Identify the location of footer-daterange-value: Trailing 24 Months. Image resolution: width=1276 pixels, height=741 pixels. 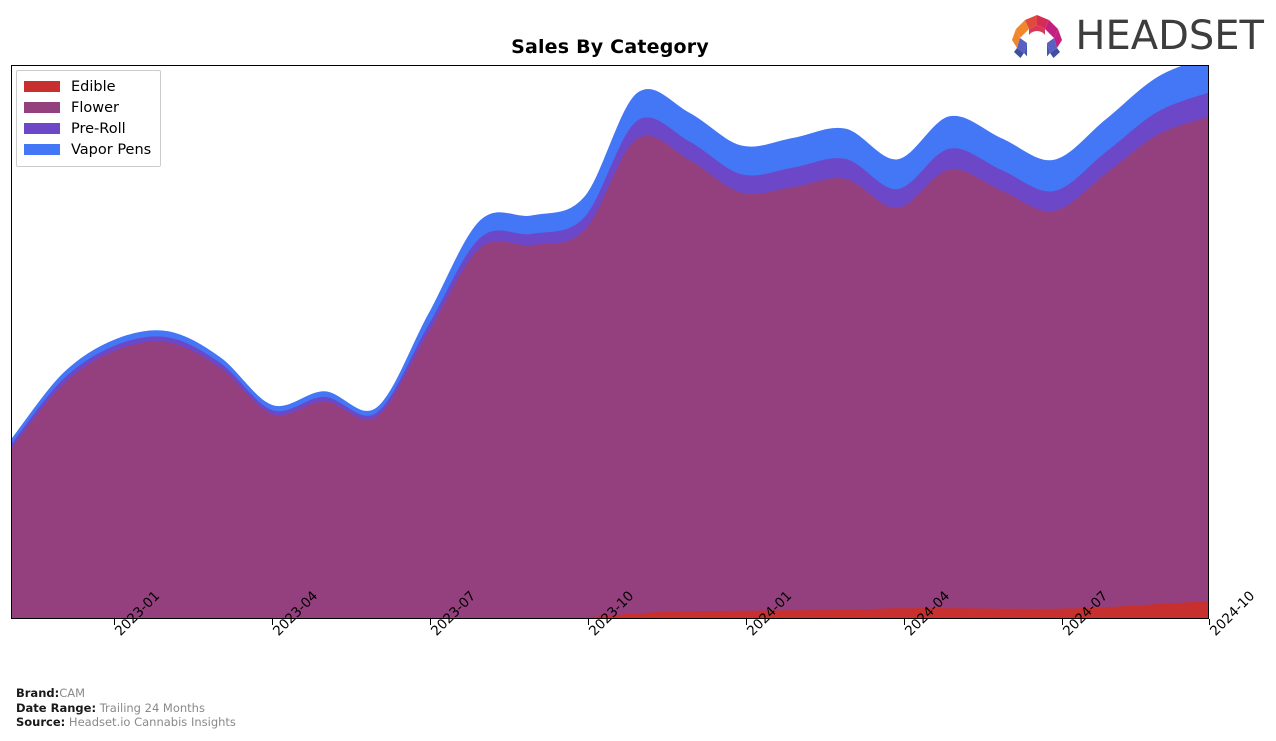
(152, 707).